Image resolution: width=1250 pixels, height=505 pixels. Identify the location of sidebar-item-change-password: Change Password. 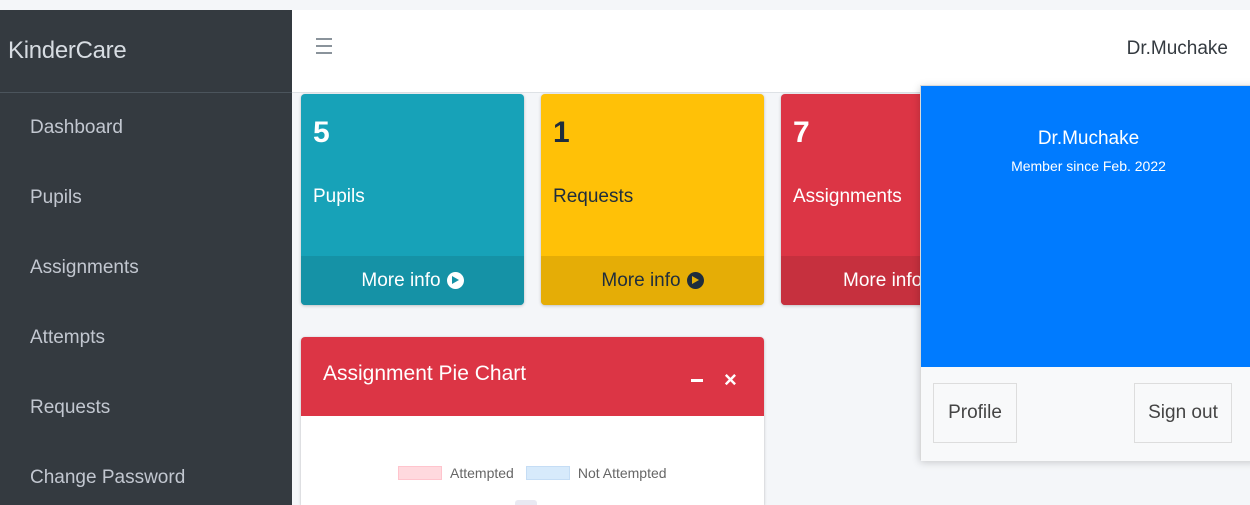
(146, 474).